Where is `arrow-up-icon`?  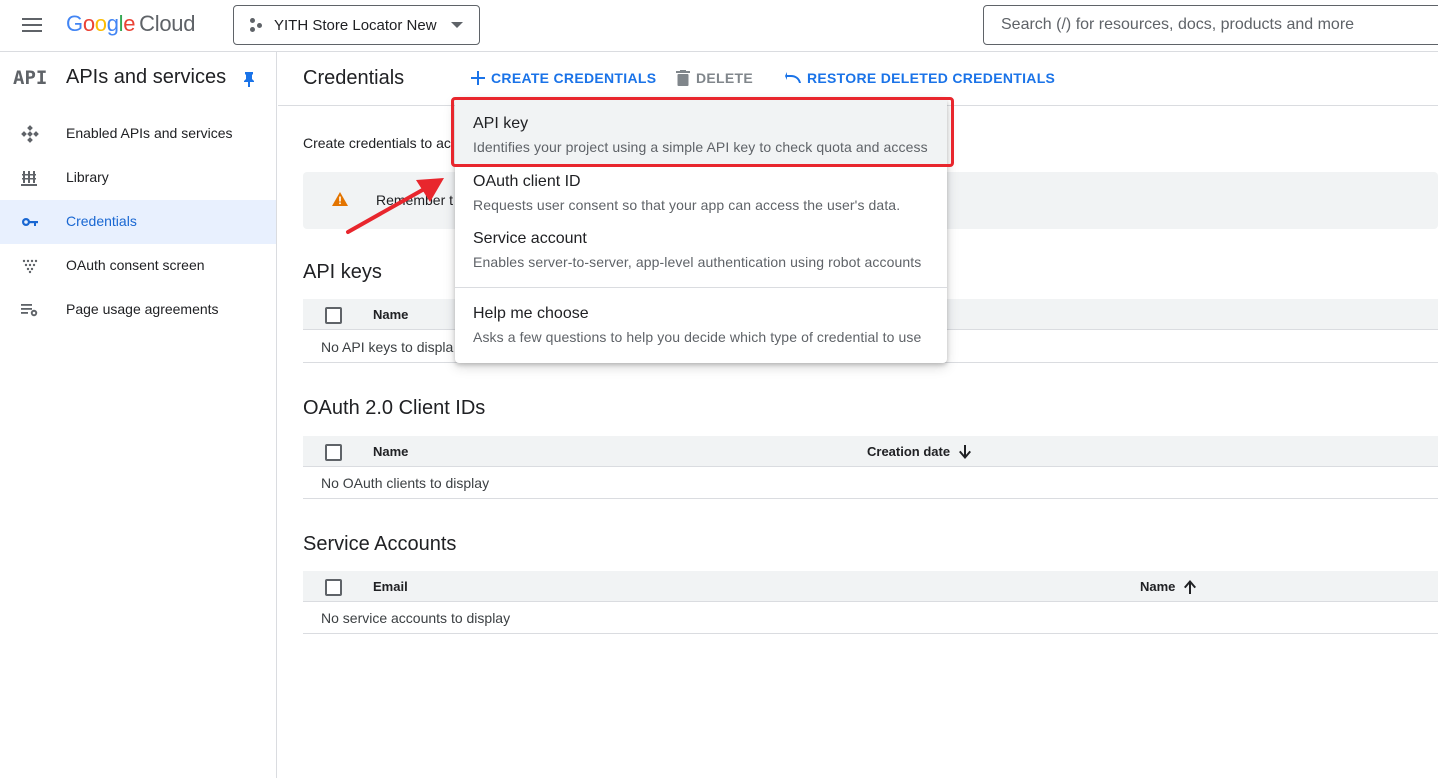 arrow-up-icon is located at coordinates (1190, 586).